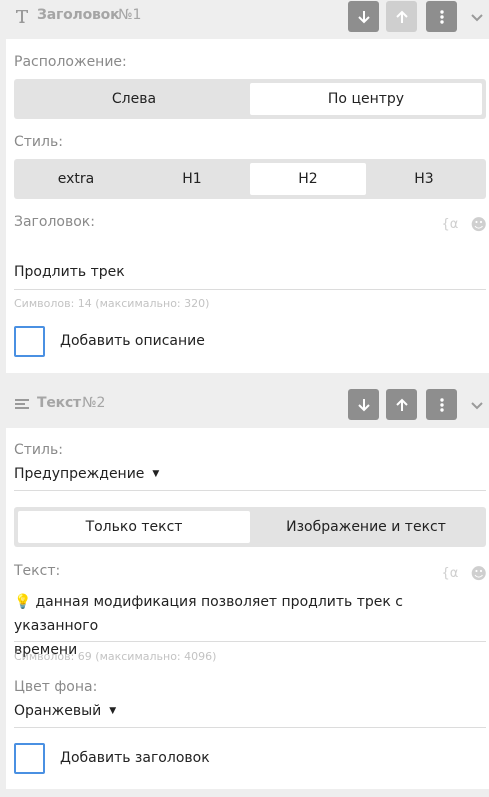 Image resolution: width=489 pixels, height=797 pixels. Describe the element at coordinates (135, 758) in the screenshot. I see `add-heading-label: Добавить заголовок` at that location.